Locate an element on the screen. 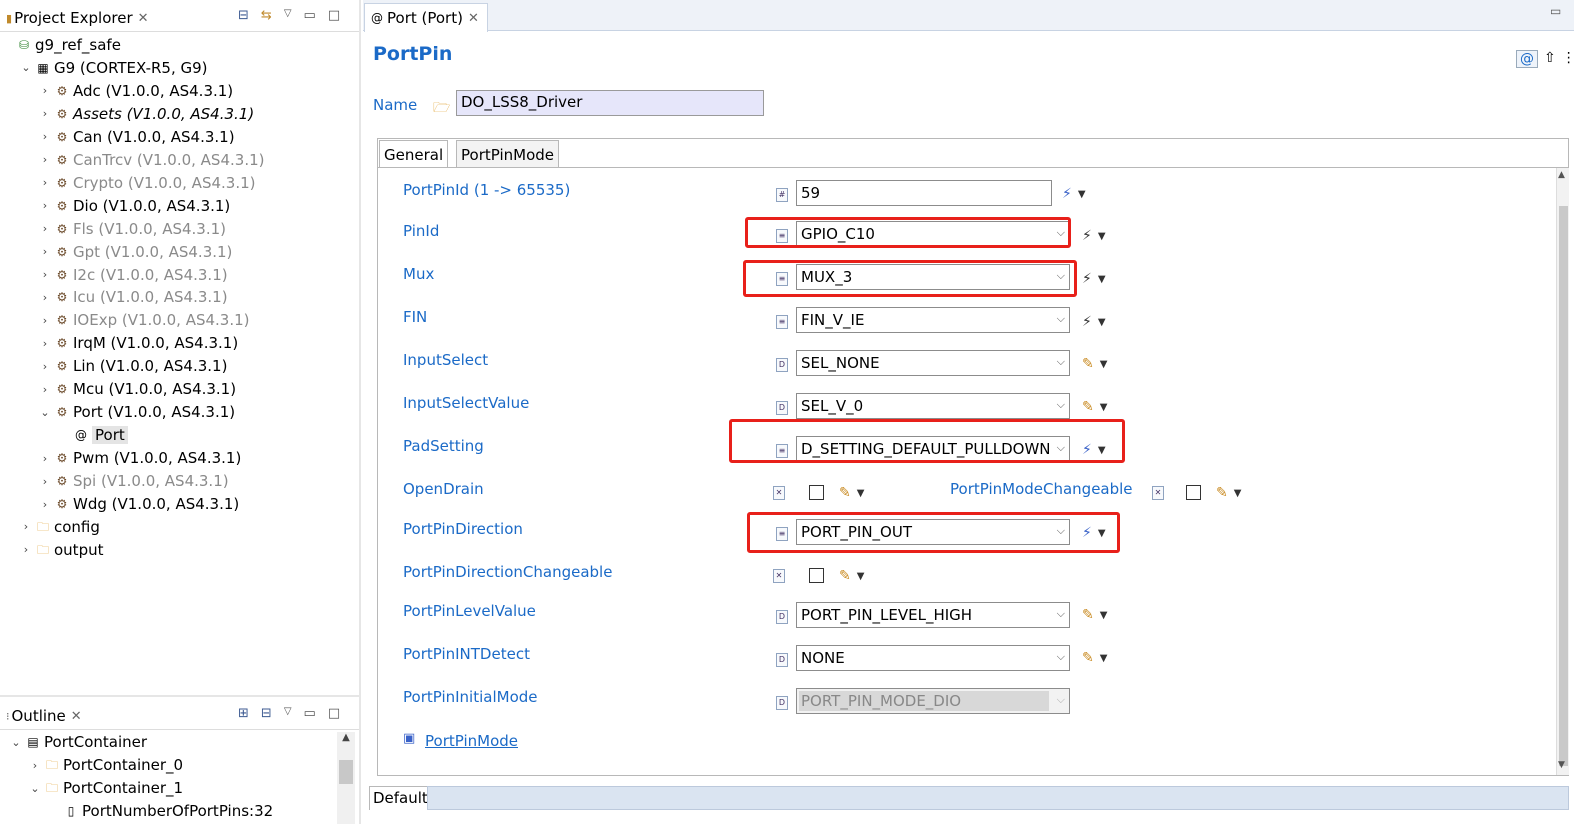 This screenshot has height=824, width=1574. portpinintdetect-select: NONE ⌵ is located at coordinates (933, 658).